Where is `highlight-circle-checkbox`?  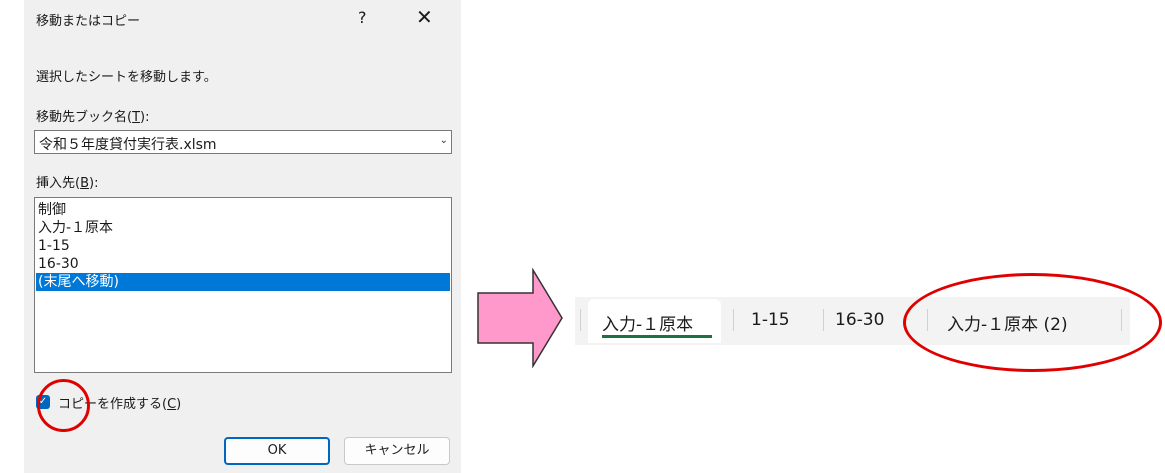 highlight-circle-checkbox is located at coordinates (63, 405).